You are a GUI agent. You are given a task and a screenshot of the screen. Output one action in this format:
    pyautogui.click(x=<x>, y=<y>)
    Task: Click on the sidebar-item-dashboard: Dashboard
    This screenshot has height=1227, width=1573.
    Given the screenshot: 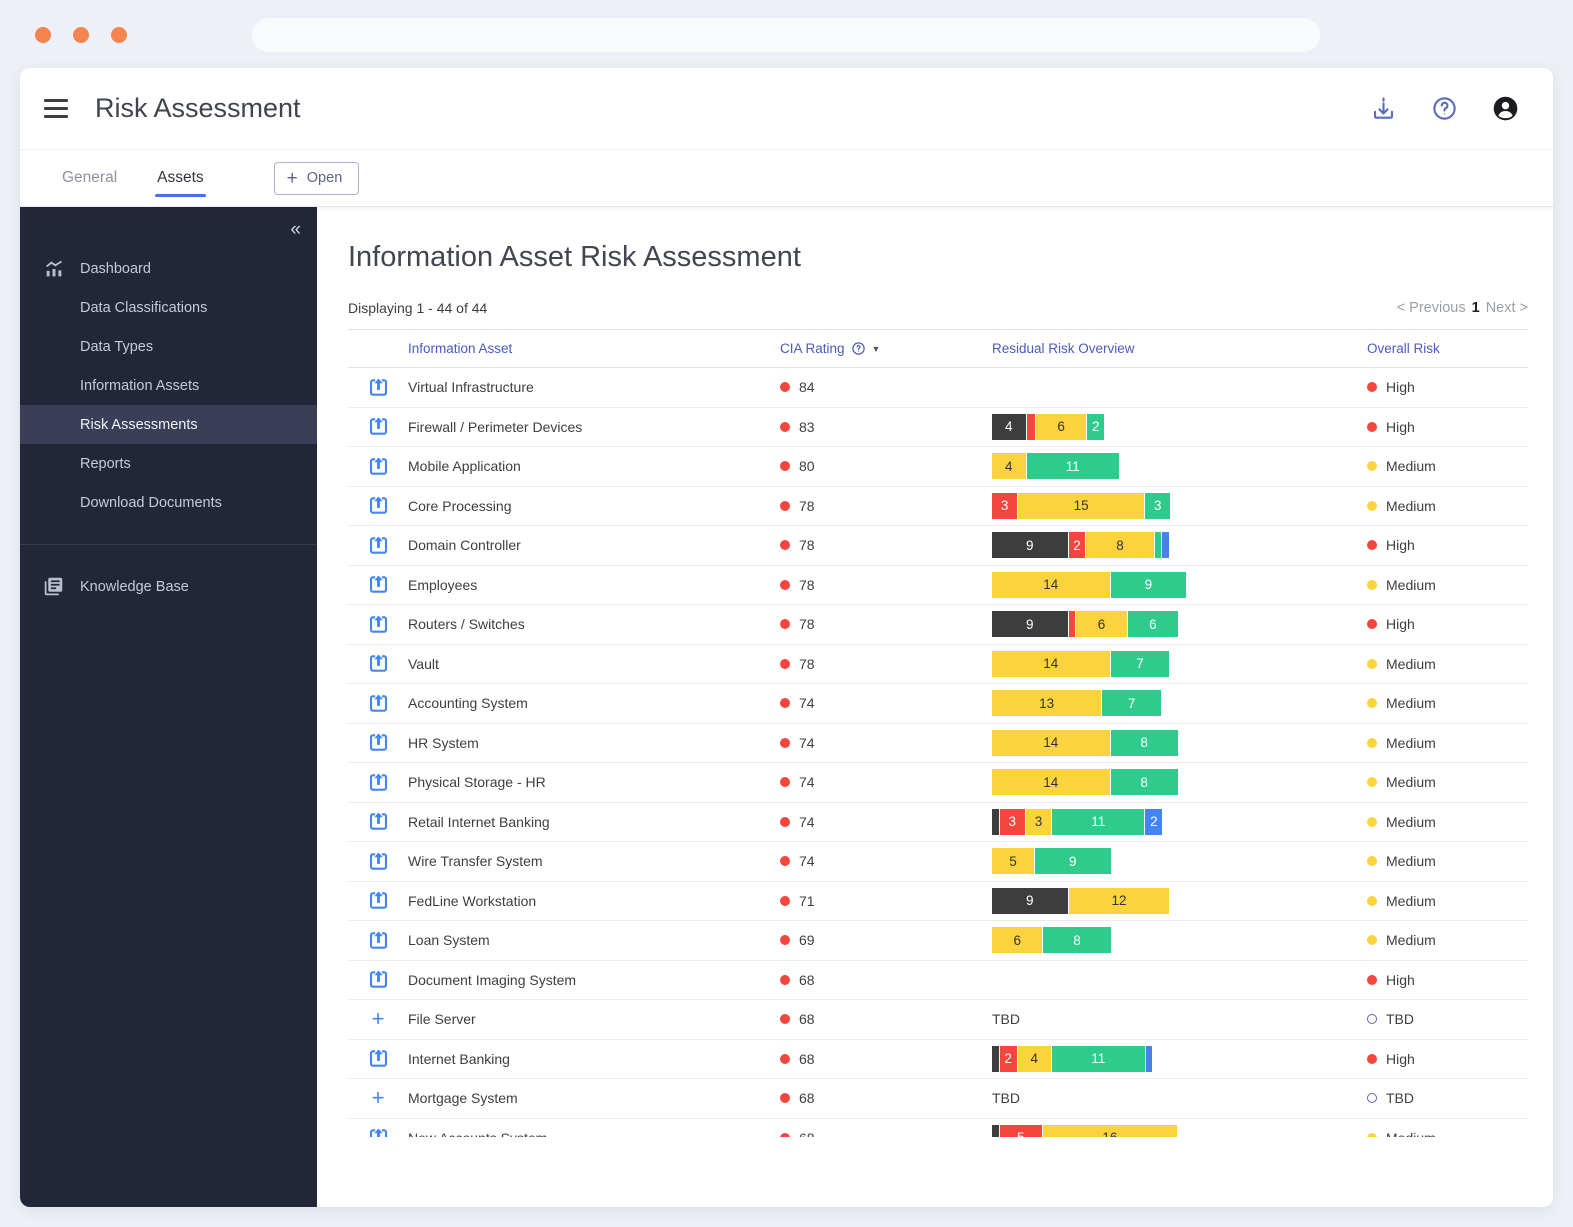 What is the action you would take?
    pyautogui.click(x=168, y=268)
    